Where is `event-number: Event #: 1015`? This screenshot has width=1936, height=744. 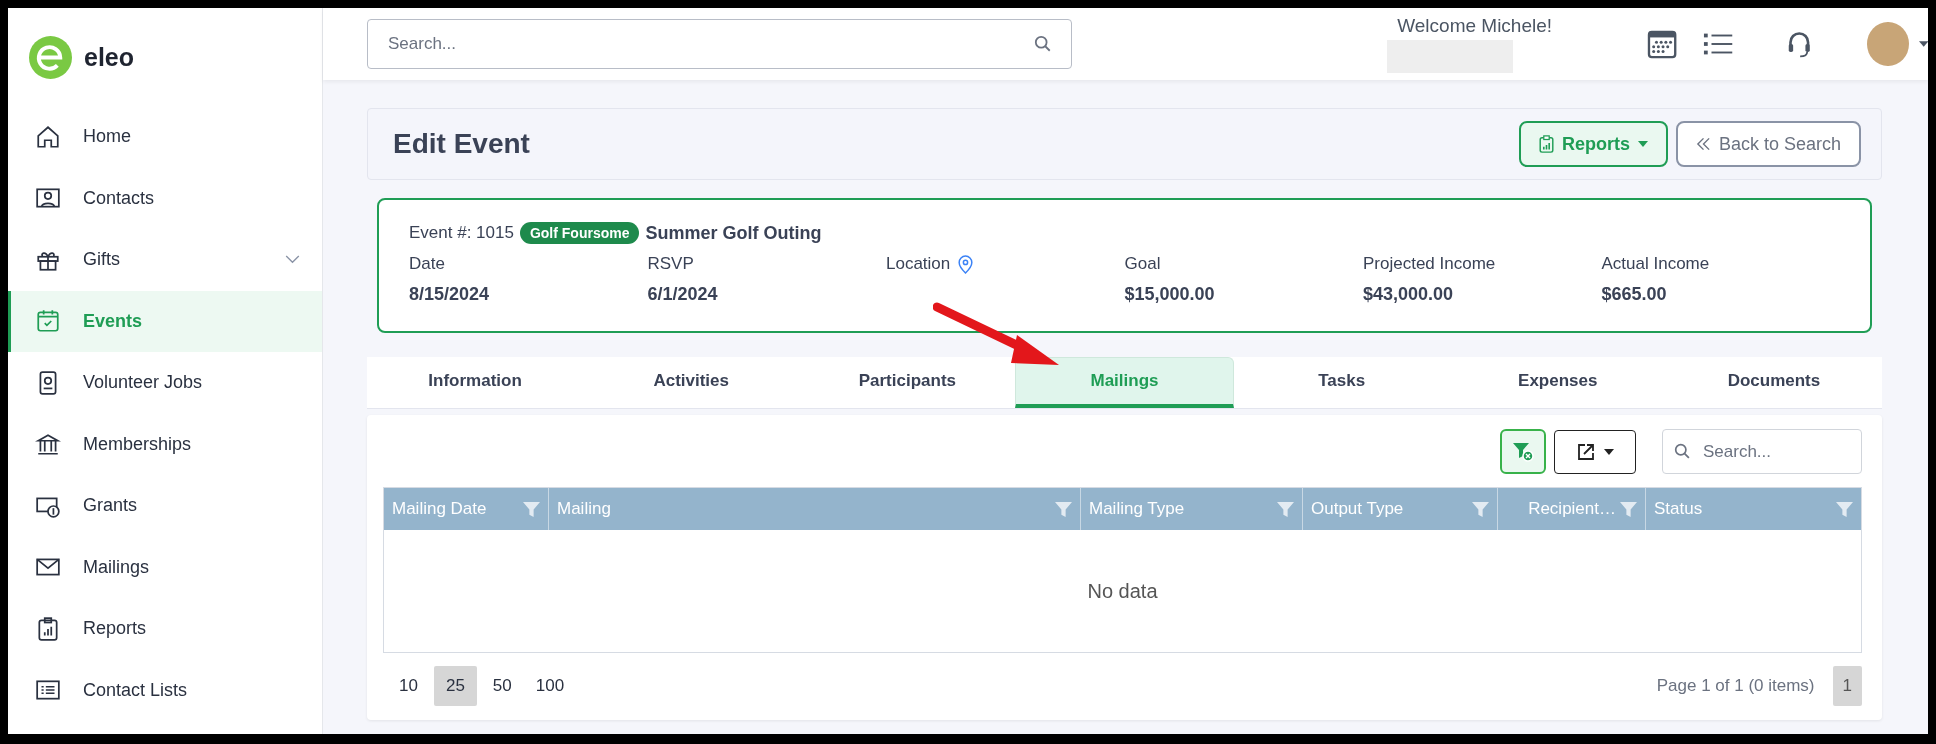
event-number: Event #: 1015 is located at coordinates (461, 233).